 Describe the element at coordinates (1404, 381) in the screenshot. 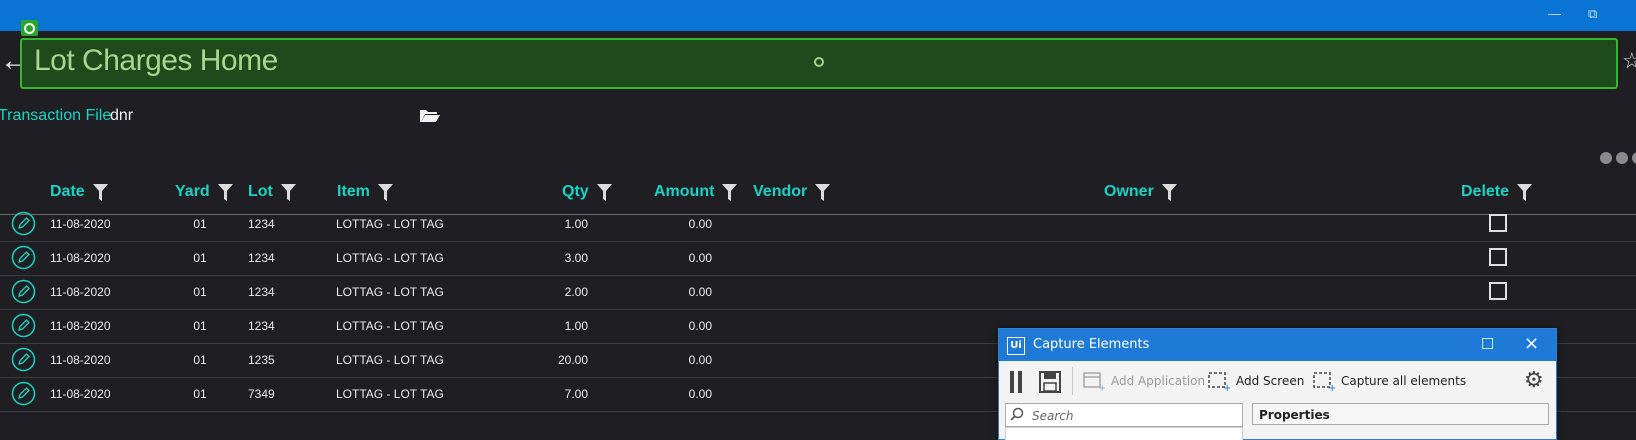

I see `capture-all-elements-label: Capture all elements` at that location.